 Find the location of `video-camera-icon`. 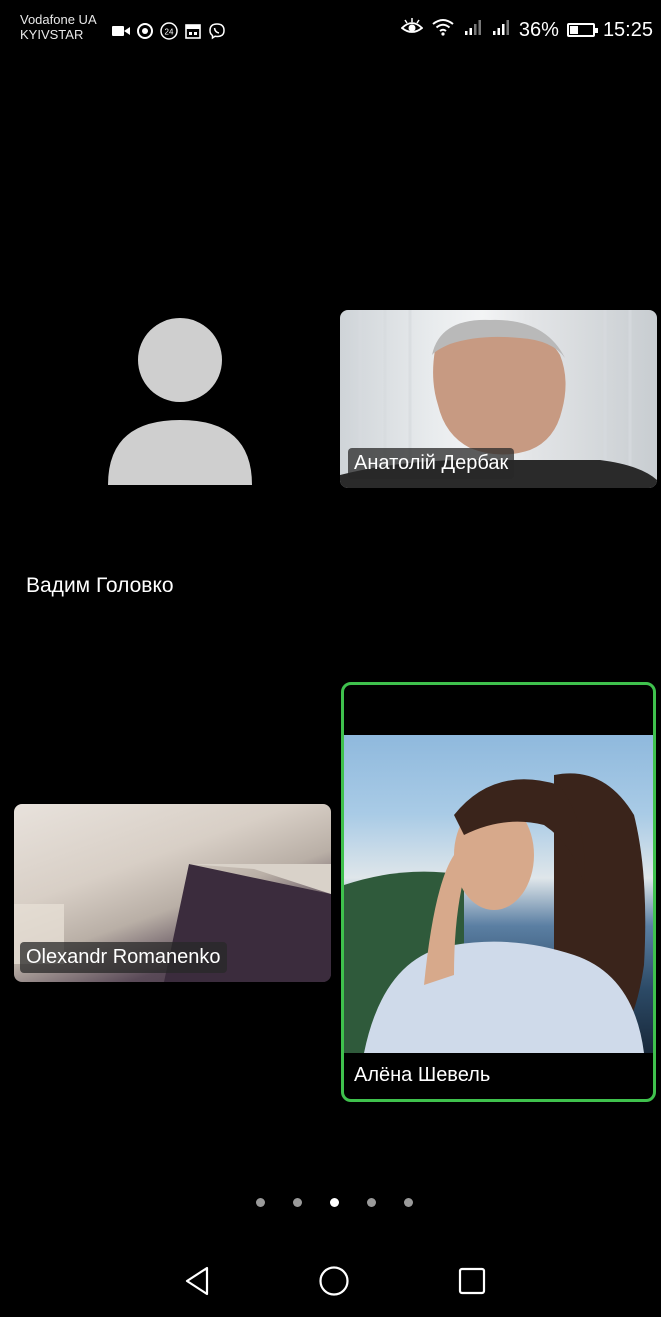

video-camera-icon is located at coordinates (121, 31).